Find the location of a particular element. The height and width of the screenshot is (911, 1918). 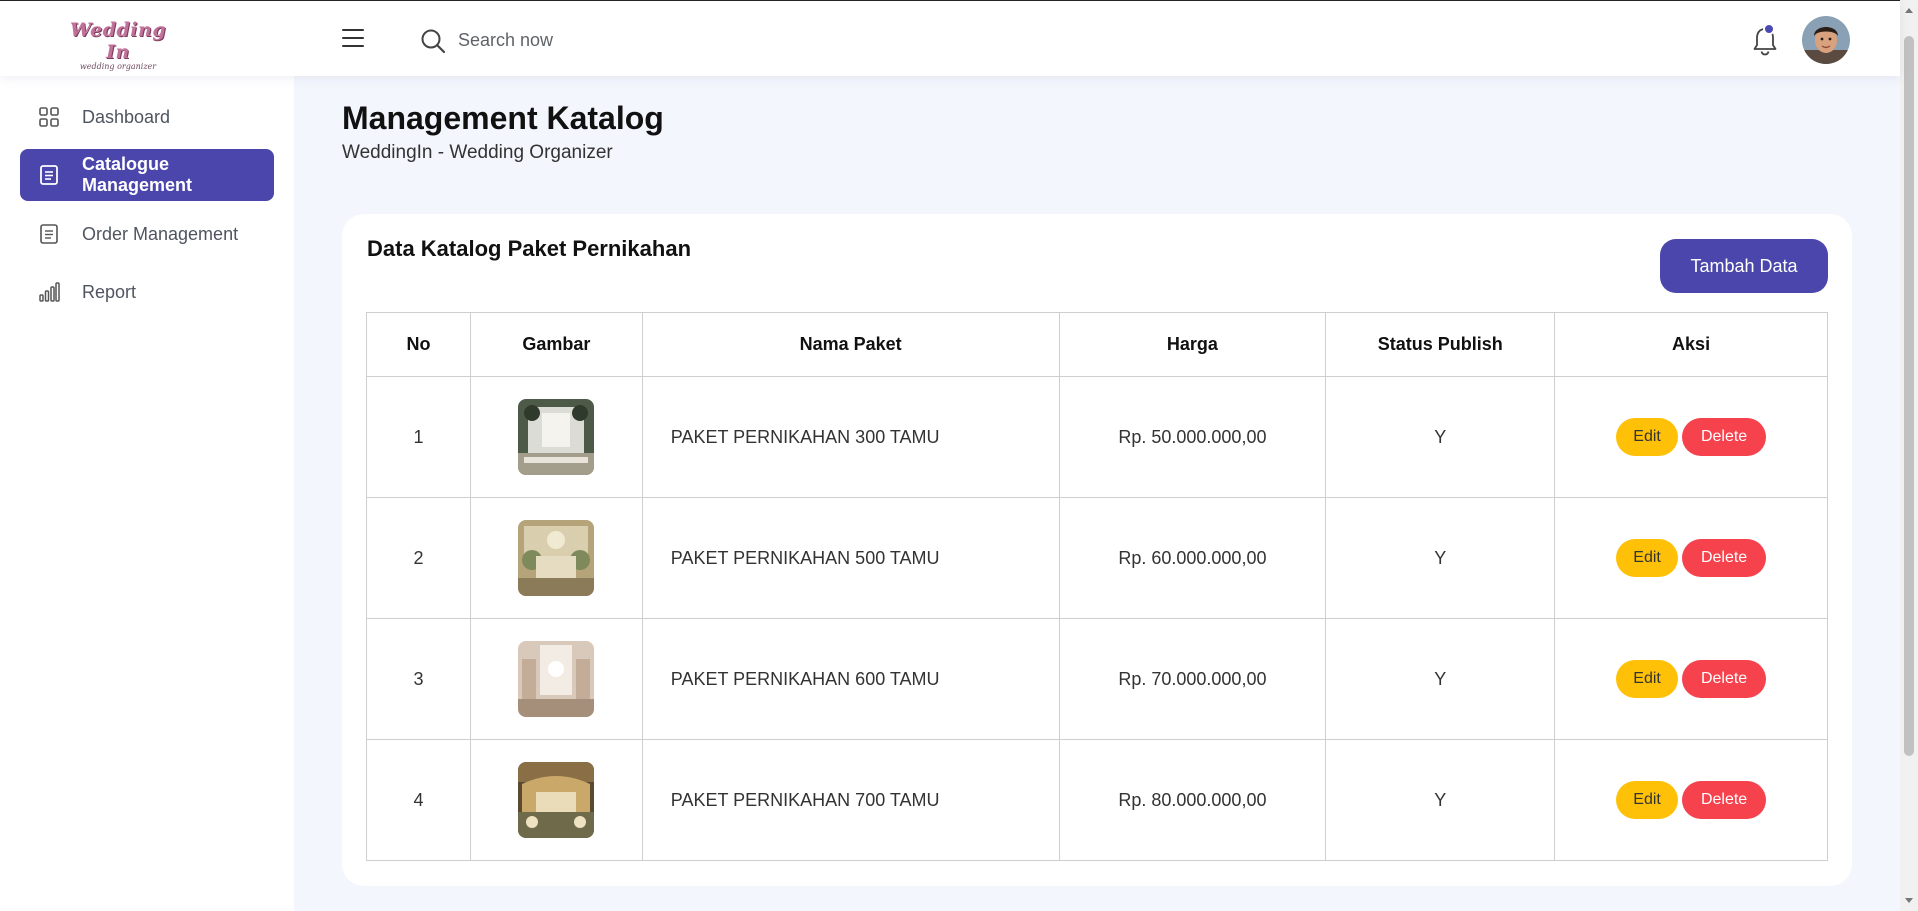

cell-package-name: PAKET PERNIKAHAN 500 TAMU is located at coordinates (850, 558).